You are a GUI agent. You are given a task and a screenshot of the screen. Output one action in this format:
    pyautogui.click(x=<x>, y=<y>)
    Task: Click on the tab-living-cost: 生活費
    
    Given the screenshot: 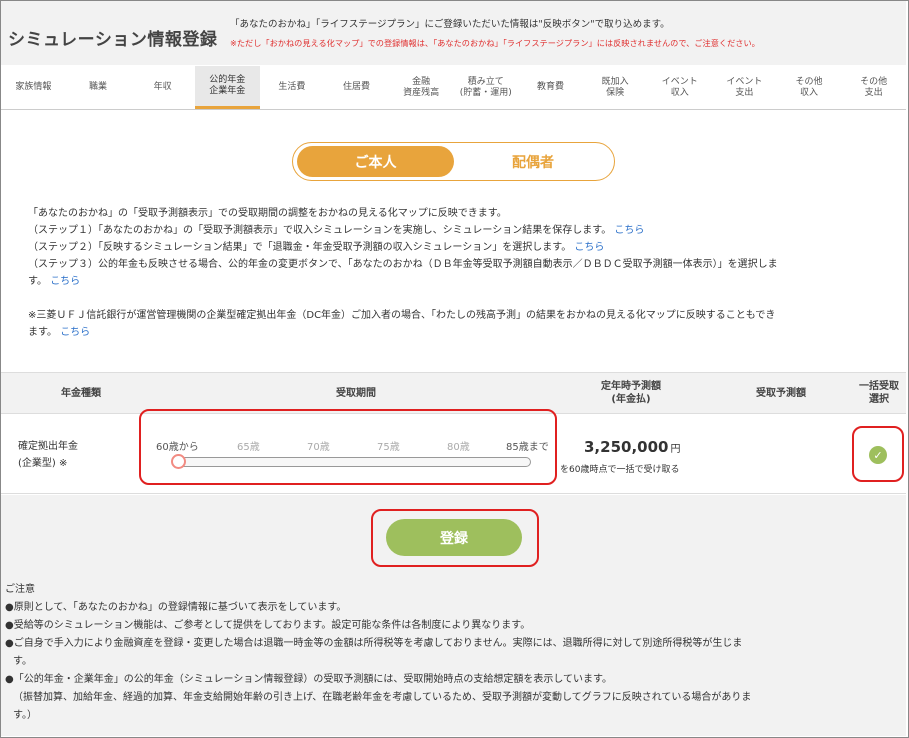 What is the action you would take?
    pyautogui.click(x=292, y=87)
    